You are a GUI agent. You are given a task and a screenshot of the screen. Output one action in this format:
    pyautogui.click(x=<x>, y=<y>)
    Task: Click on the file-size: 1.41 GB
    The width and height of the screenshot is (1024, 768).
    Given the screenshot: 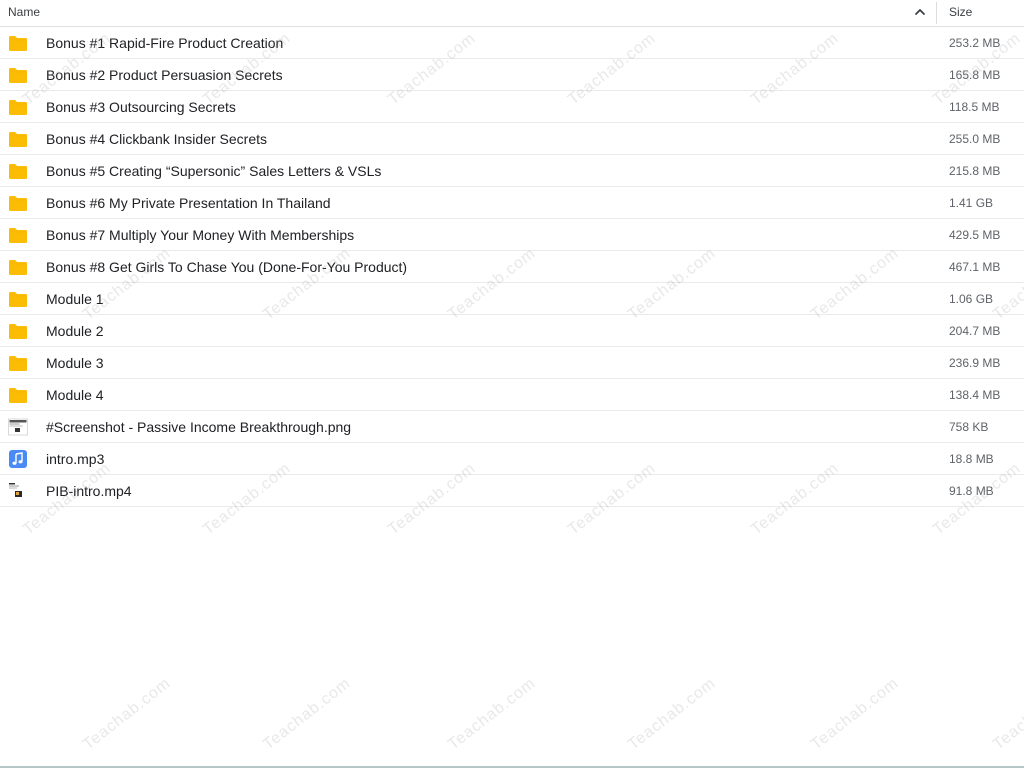 What is the action you would take?
    pyautogui.click(x=971, y=203)
    